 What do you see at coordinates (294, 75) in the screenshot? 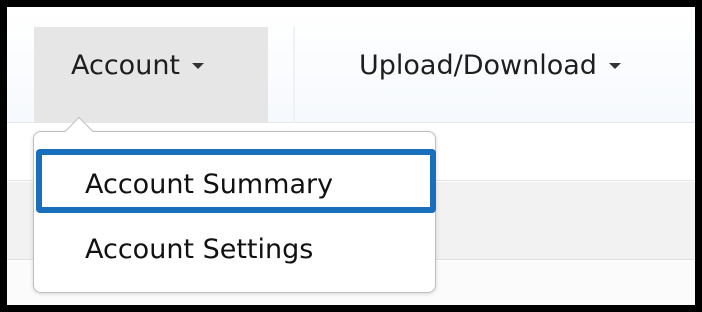
I see `nav-separator` at bounding box center [294, 75].